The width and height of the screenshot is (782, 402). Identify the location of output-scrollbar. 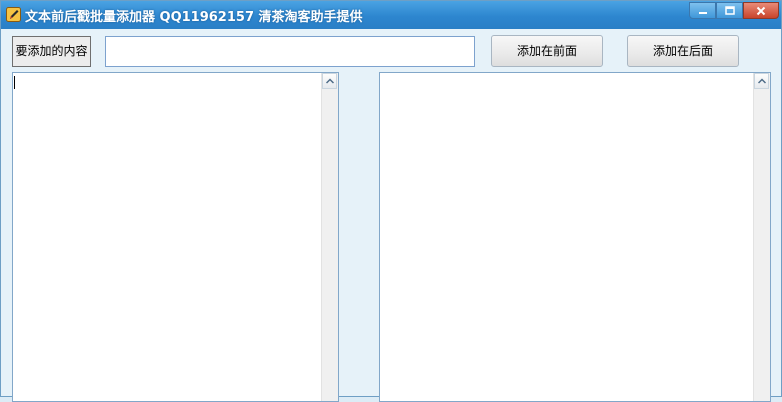
(761, 237).